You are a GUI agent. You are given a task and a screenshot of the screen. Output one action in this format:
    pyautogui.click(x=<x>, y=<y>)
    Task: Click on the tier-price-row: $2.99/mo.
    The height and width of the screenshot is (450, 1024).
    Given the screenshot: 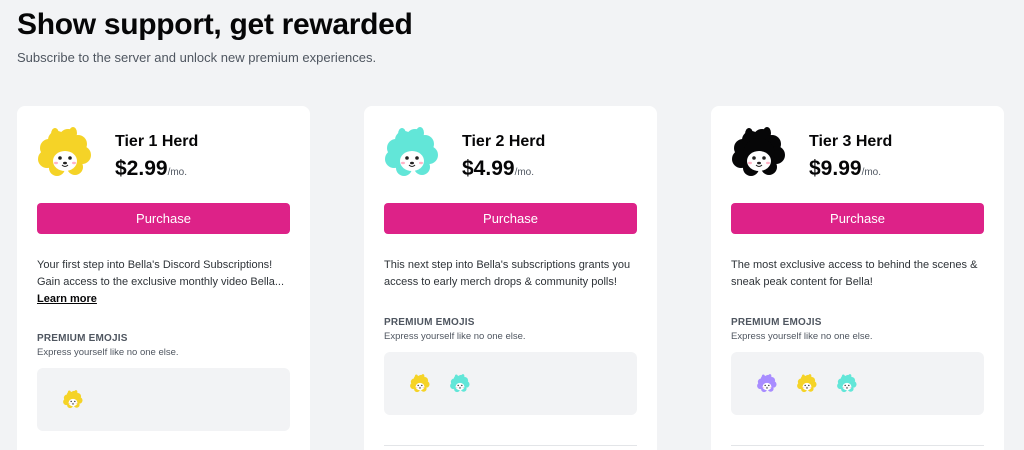 What is the action you would take?
    pyautogui.click(x=151, y=169)
    